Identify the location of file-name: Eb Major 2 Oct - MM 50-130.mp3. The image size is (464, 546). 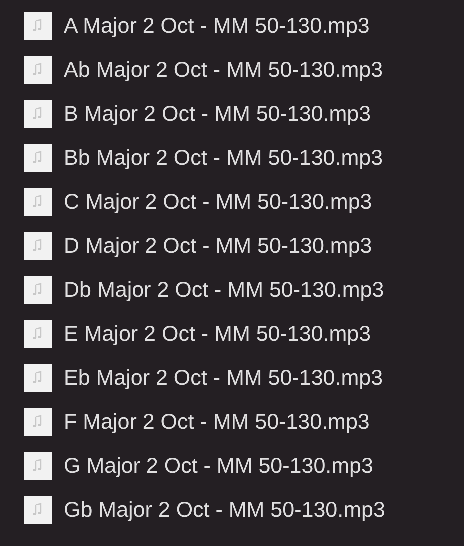
(224, 378).